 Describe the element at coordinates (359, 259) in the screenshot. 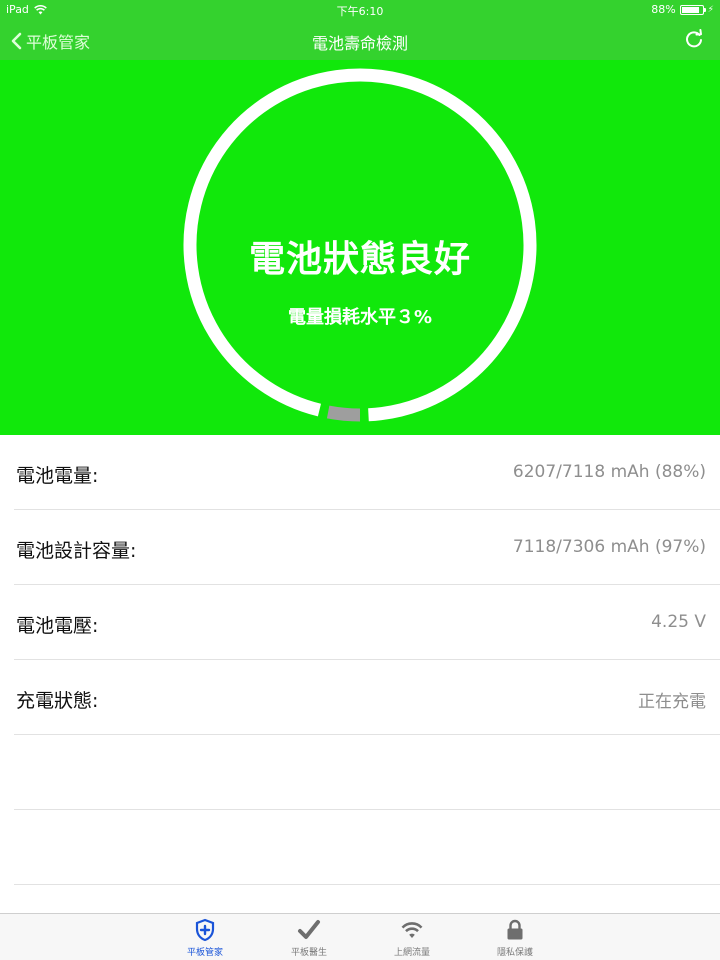

I see `battery-status-headline: 電池狀態良好` at that location.